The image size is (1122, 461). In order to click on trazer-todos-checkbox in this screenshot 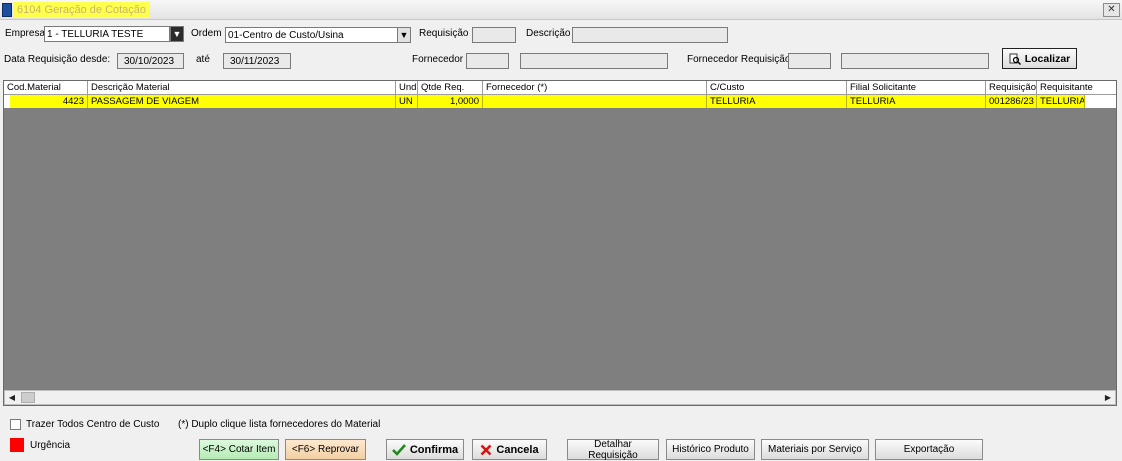, I will do `click(15, 424)`.